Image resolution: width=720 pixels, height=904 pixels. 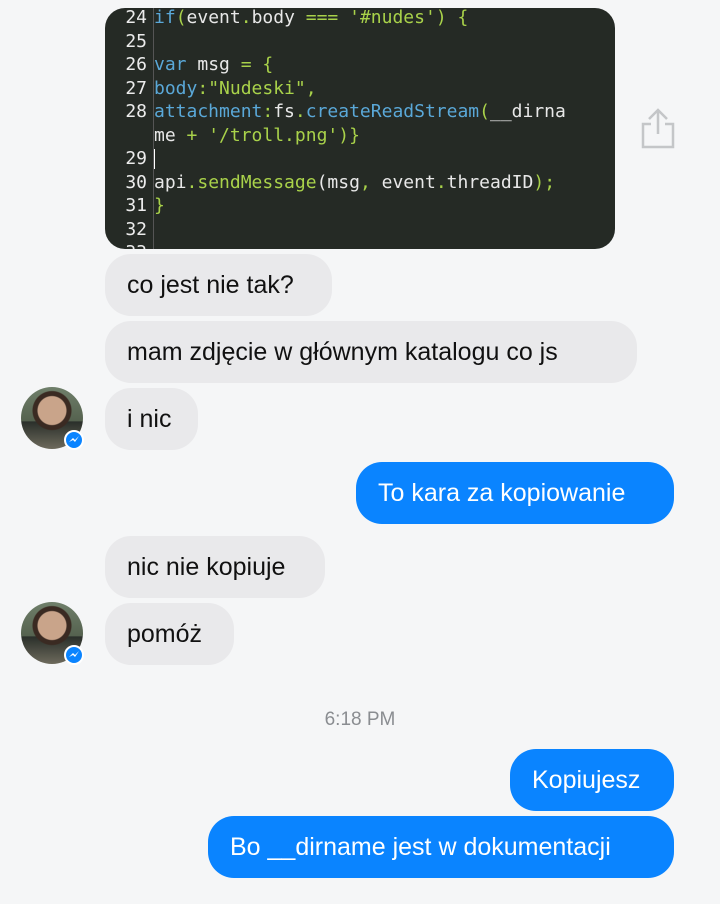 What do you see at coordinates (384, 88) in the screenshot?
I see `code-text: body:"Nudeski",` at bounding box center [384, 88].